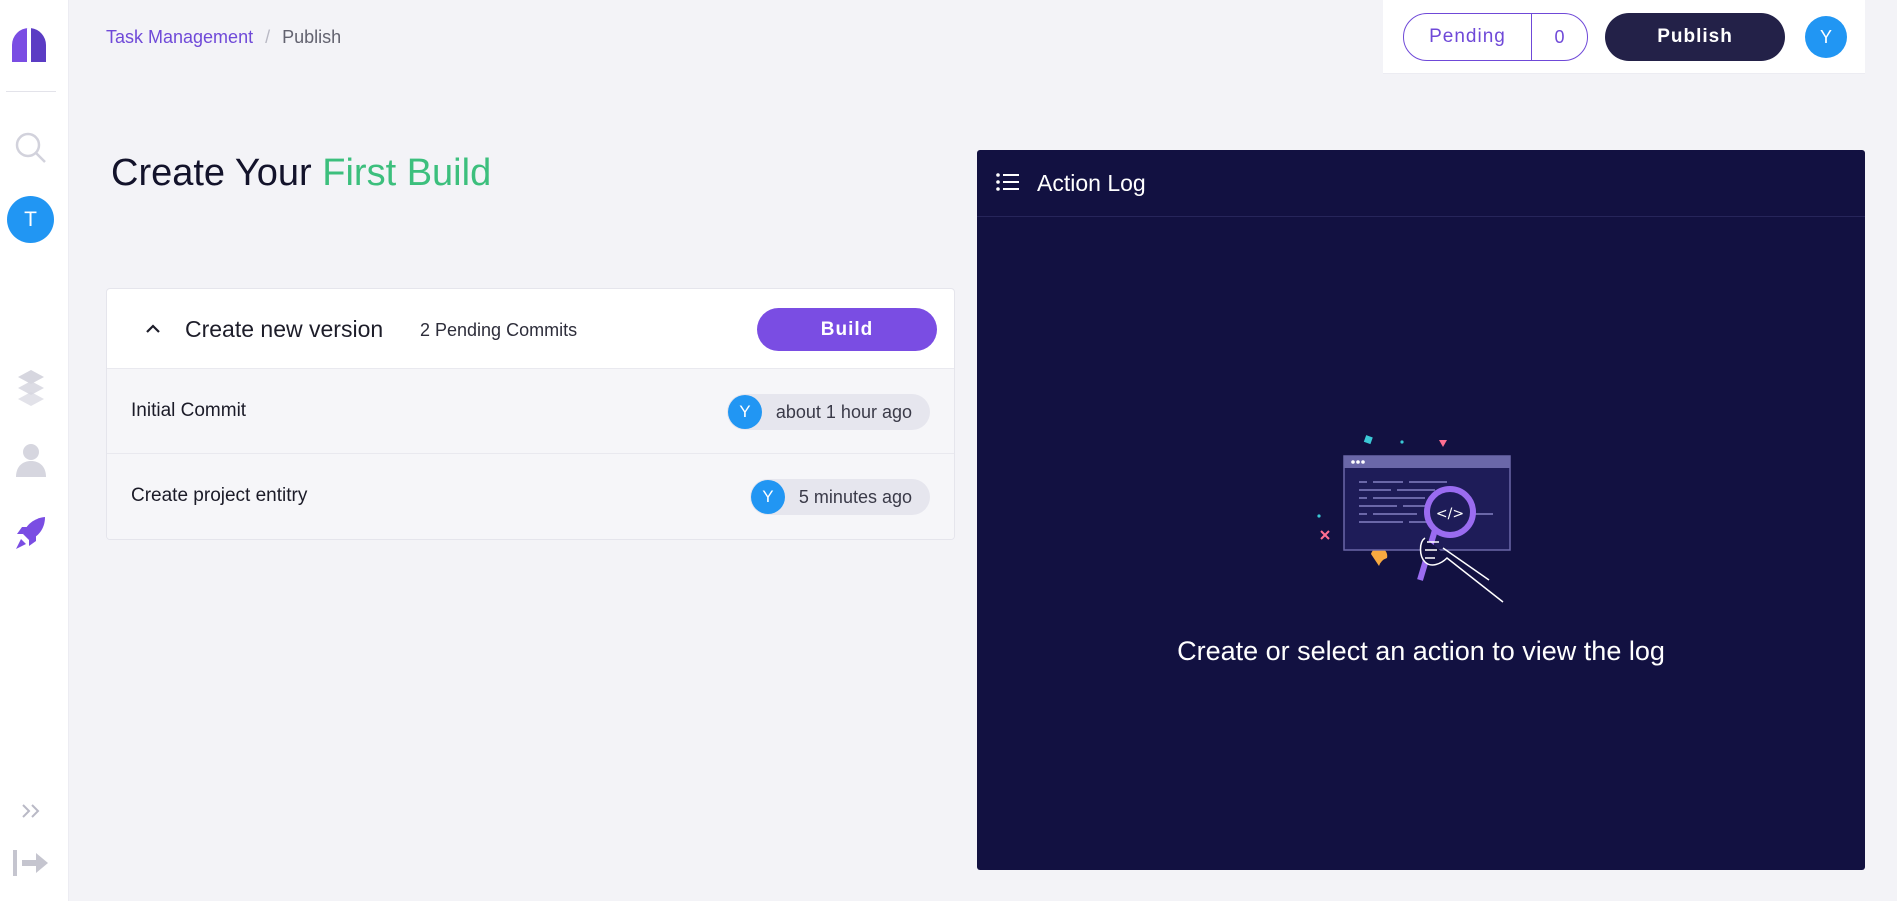  I want to click on breadcrumb-project-link: Task Management, so click(179, 37).